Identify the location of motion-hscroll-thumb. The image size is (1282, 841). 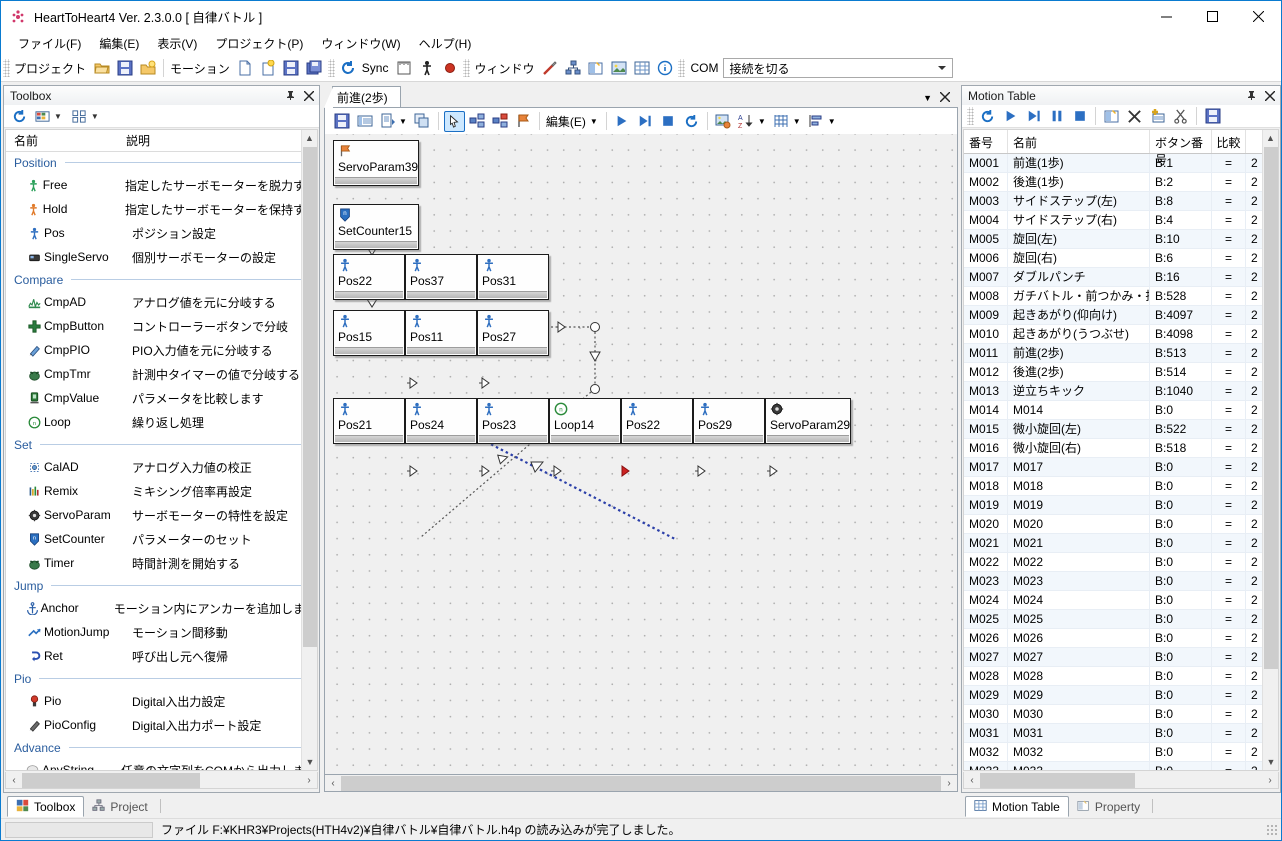
(1057, 780).